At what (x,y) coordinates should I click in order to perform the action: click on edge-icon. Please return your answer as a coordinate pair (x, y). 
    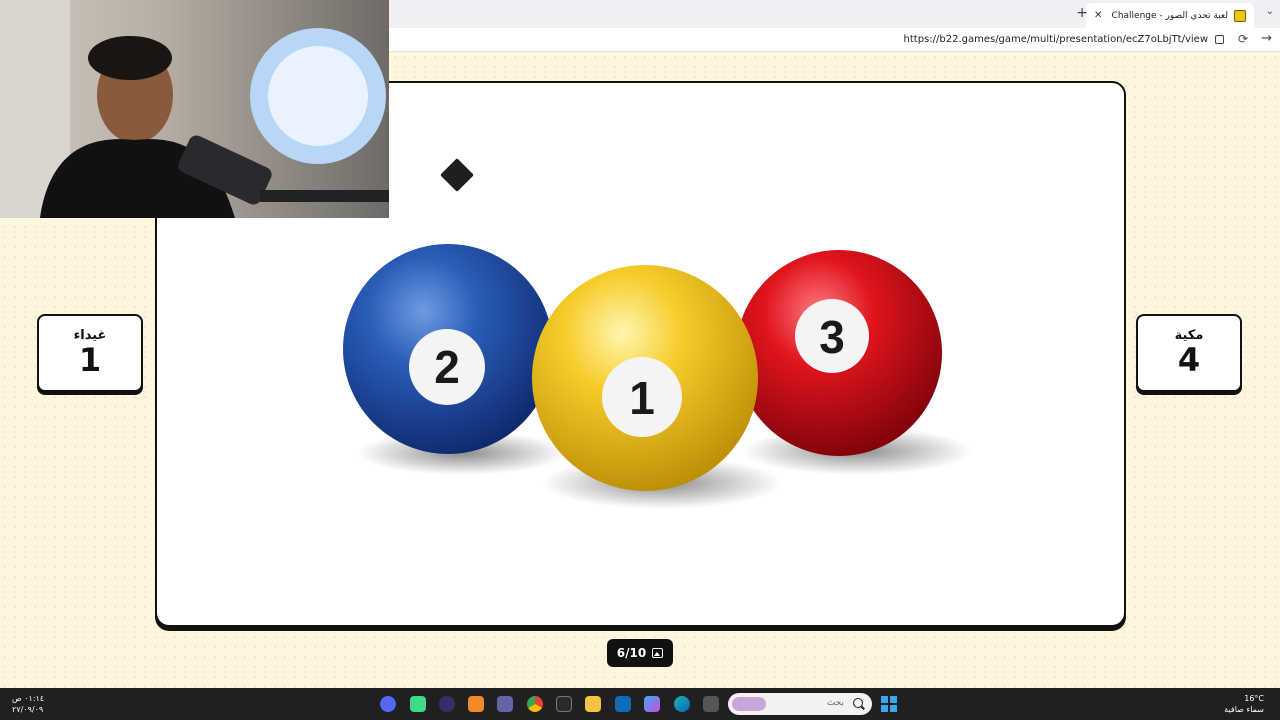
    Looking at the image, I should click on (682, 704).